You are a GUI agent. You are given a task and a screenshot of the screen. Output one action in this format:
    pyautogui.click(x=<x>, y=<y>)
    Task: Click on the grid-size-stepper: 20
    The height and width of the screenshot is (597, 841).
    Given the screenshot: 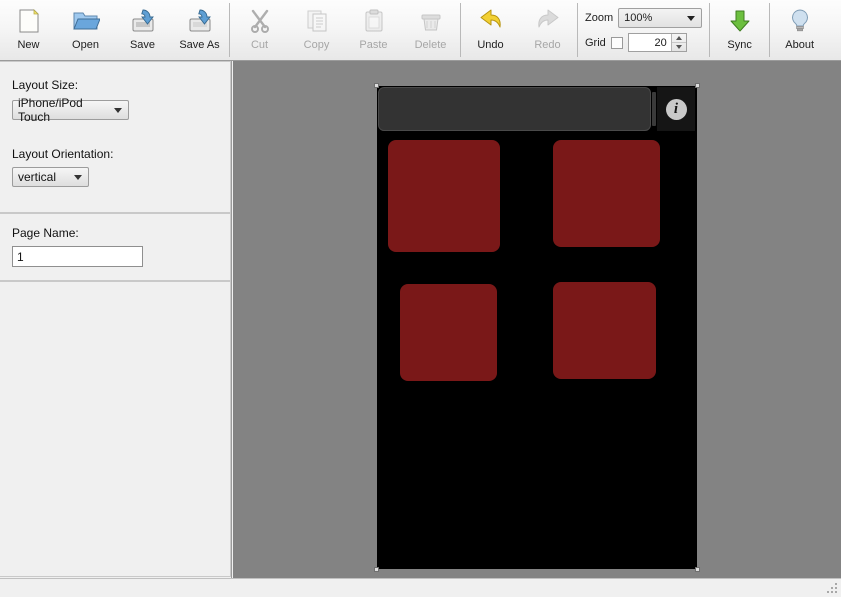 What is the action you would take?
    pyautogui.click(x=657, y=42)
    